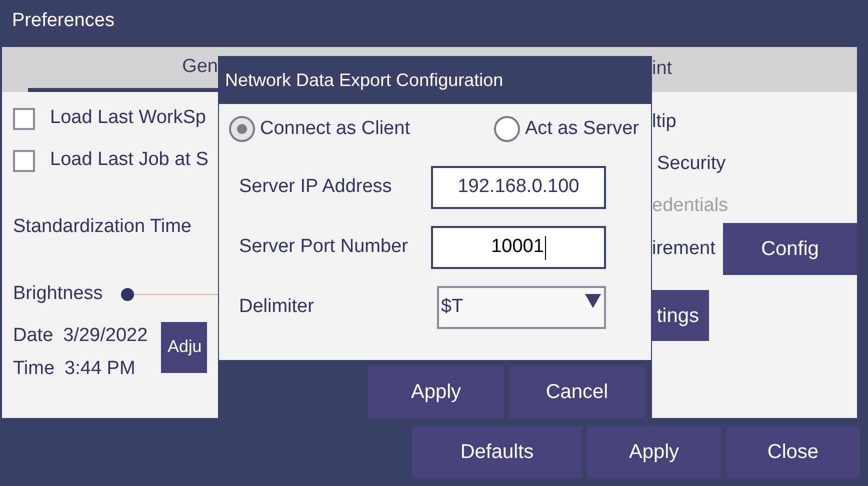 Image resolution: width=868 pixels, height=486 pixels. Describe the element at coordinates (63, 21) in the screenshot. I see `window-title: Preferences` at that location.